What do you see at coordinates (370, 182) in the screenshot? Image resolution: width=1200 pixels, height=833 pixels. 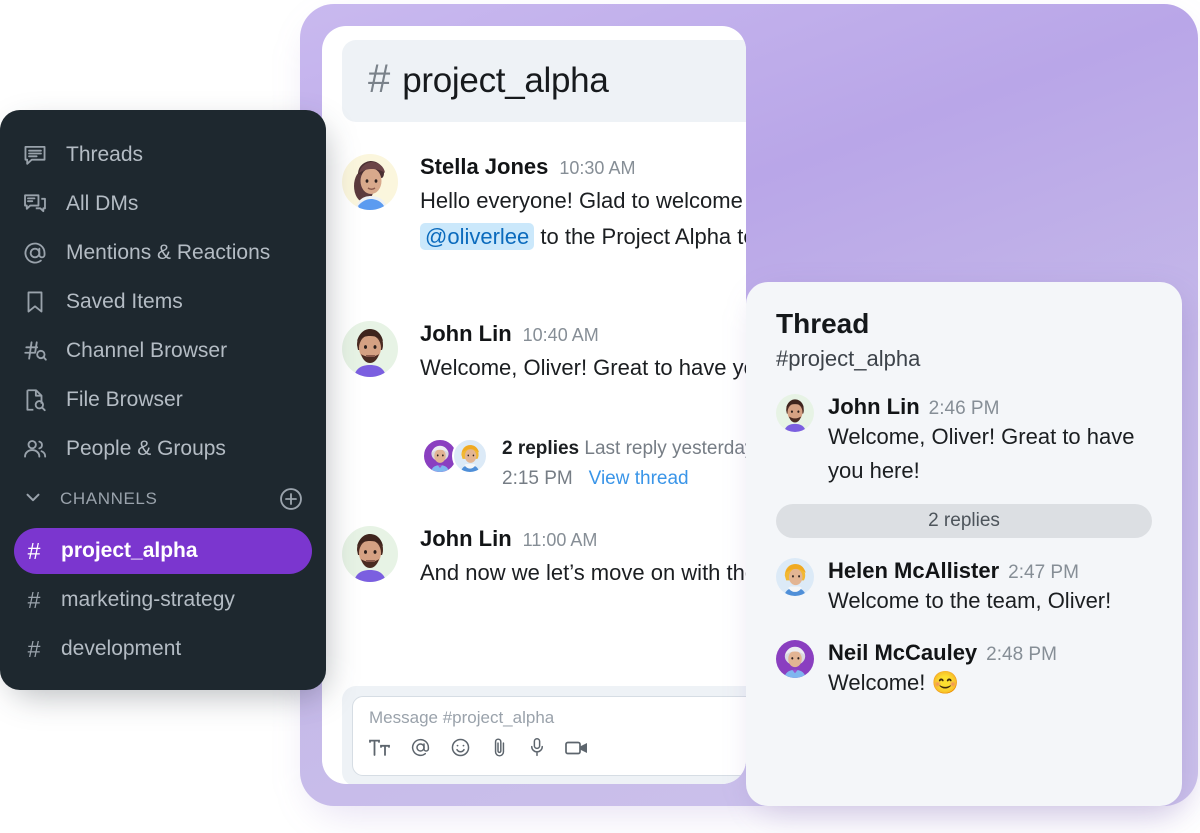 I see `avatar-stella-jones` at bounding box center [370, 182].